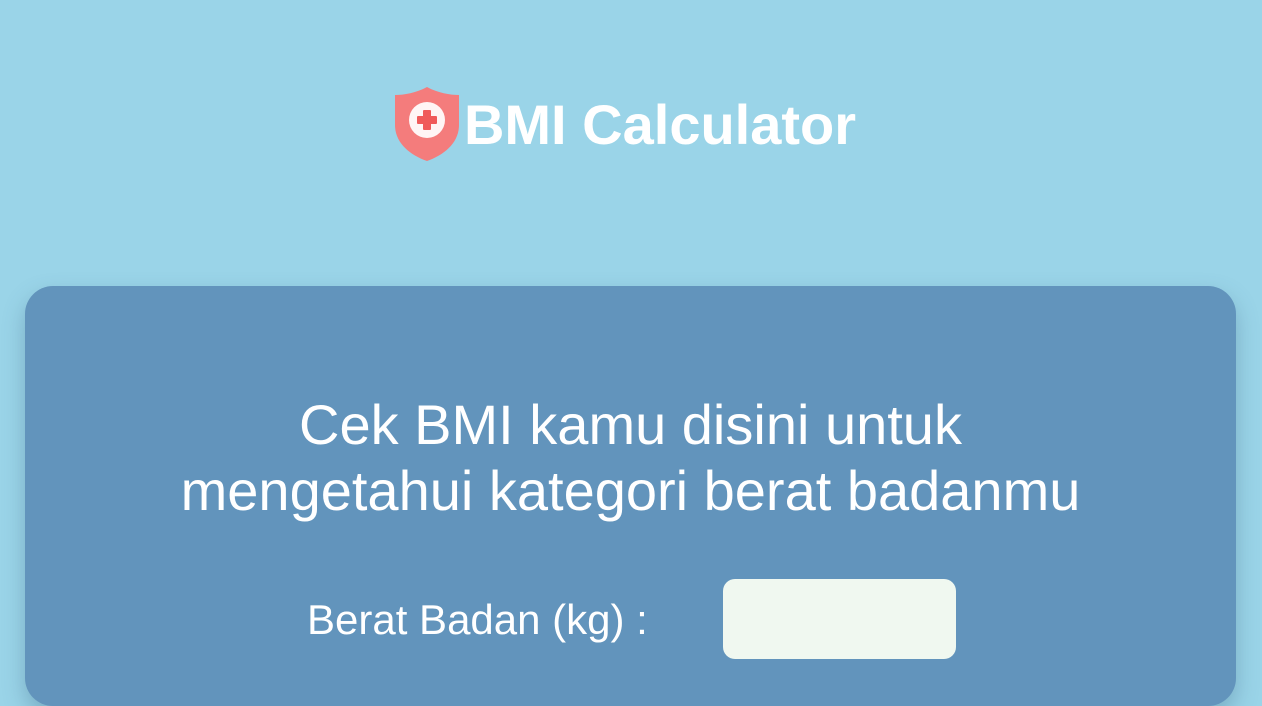 This screenshot has width=1262, height=706. What do you see at coordinates (660, 124) in the screenshot?
I see `app-title: BMI Calculator` at bounding box center [660, 124].